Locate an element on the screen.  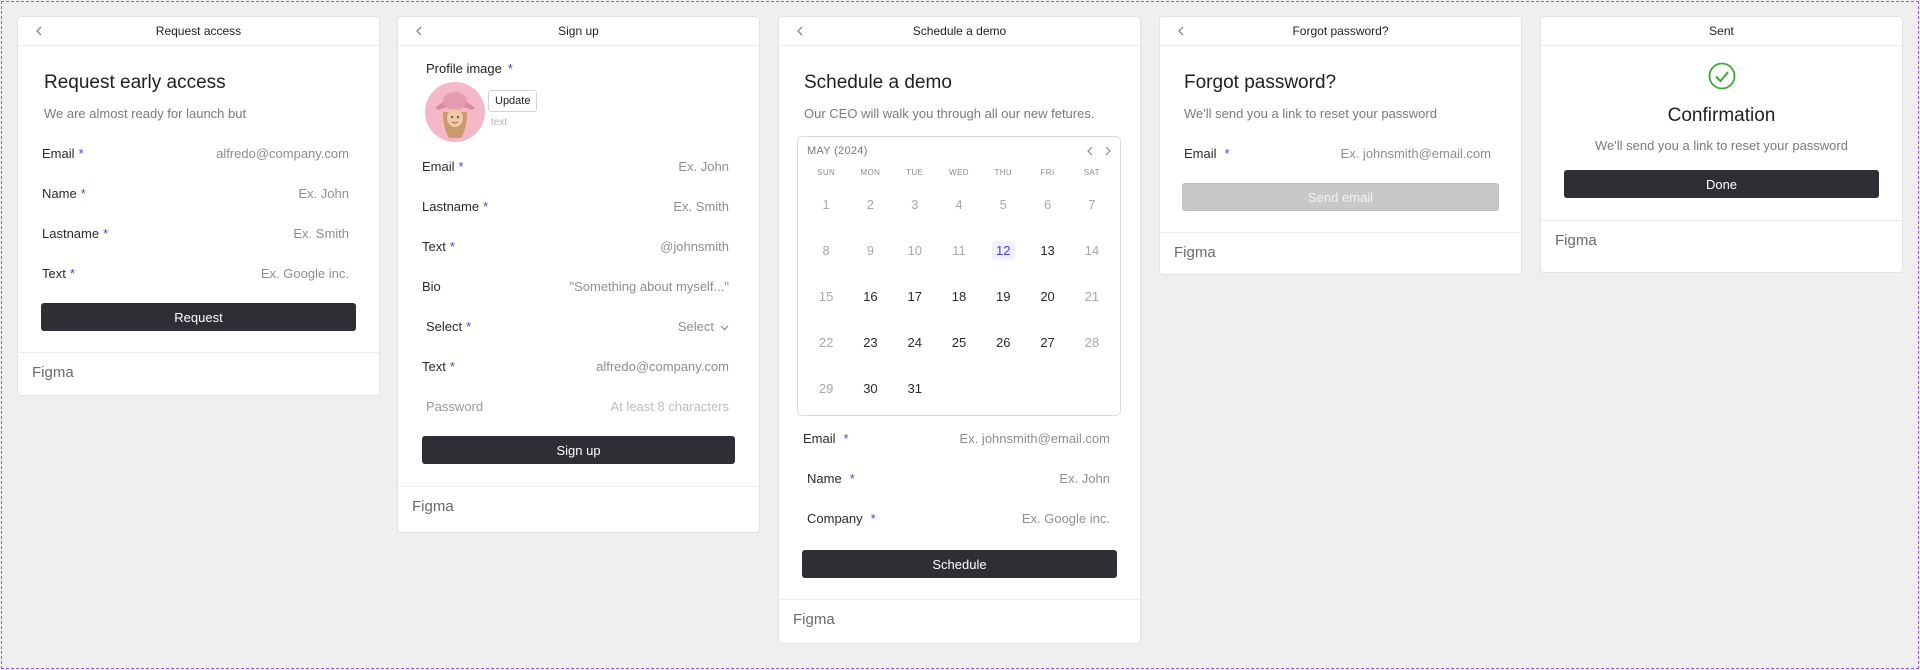
calendar-day: 26 is located at coordinates (1003, 342).